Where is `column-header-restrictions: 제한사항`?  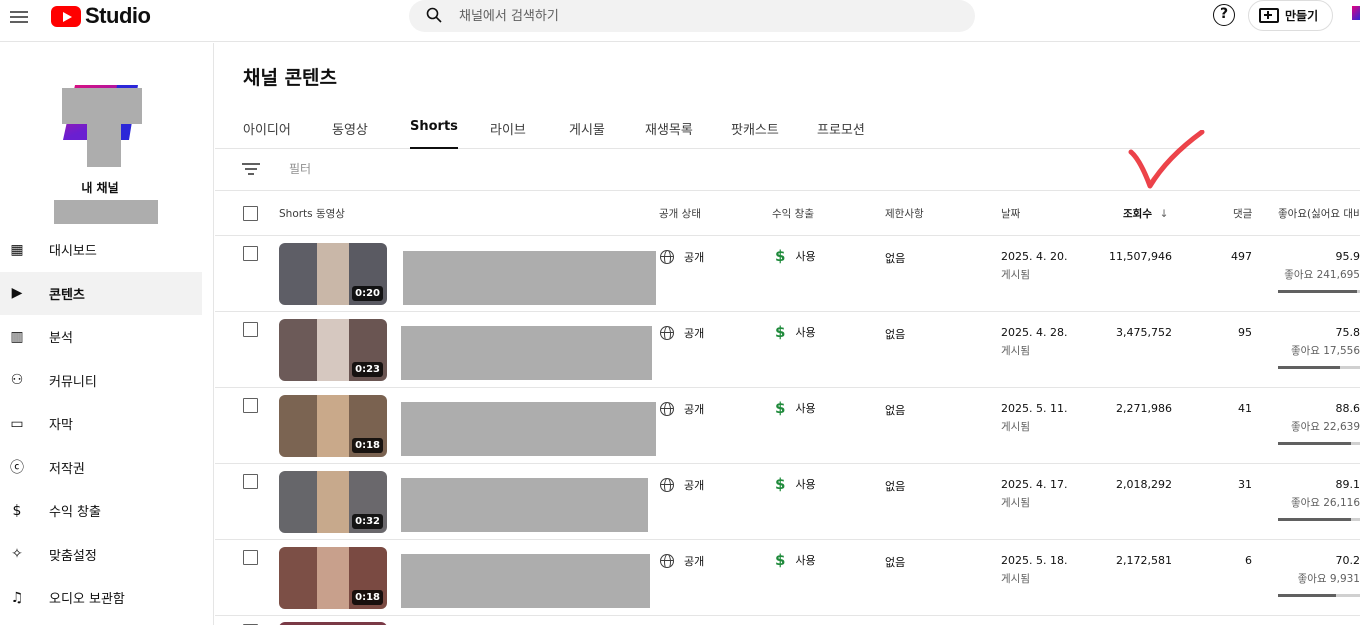 column-header-restrictions: 제한사항 is located at coordinates (904, 213).